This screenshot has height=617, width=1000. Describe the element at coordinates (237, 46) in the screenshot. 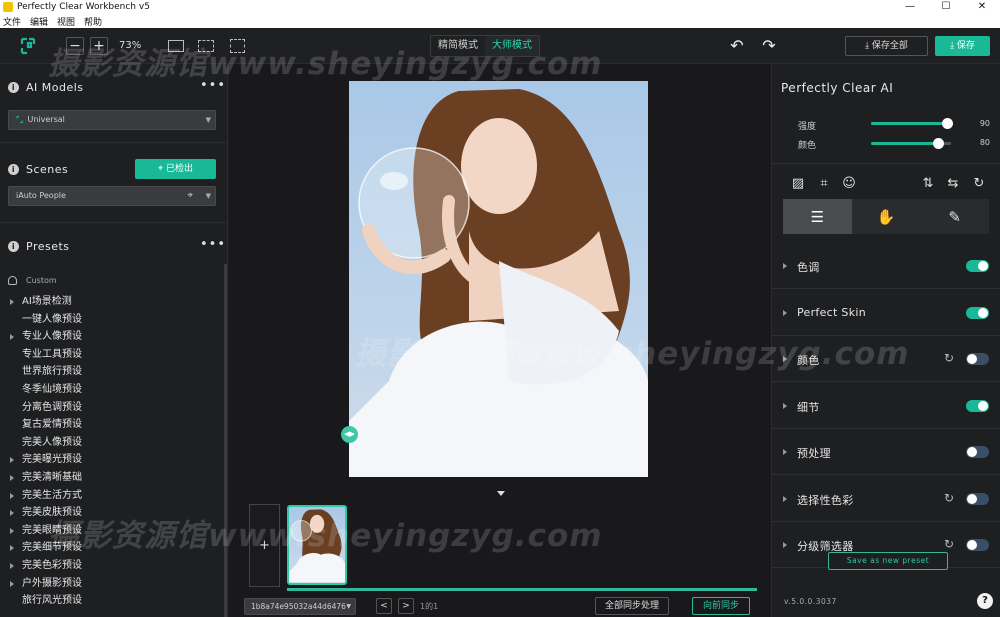

I see `compare-view-icon` at that location.